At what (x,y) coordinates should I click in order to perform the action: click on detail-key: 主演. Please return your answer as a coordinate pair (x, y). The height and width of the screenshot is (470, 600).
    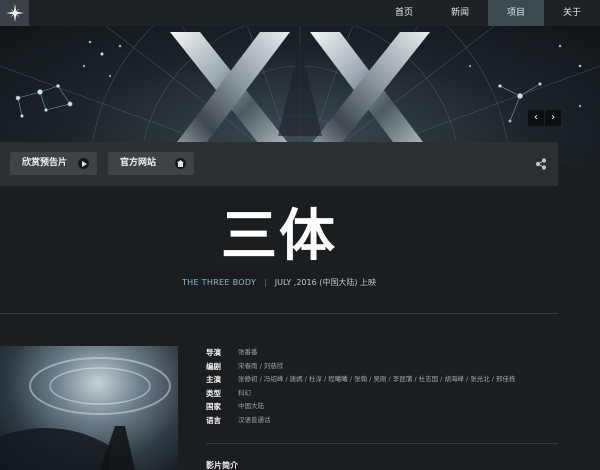
    Looking at the image, I should click on (213, 380).